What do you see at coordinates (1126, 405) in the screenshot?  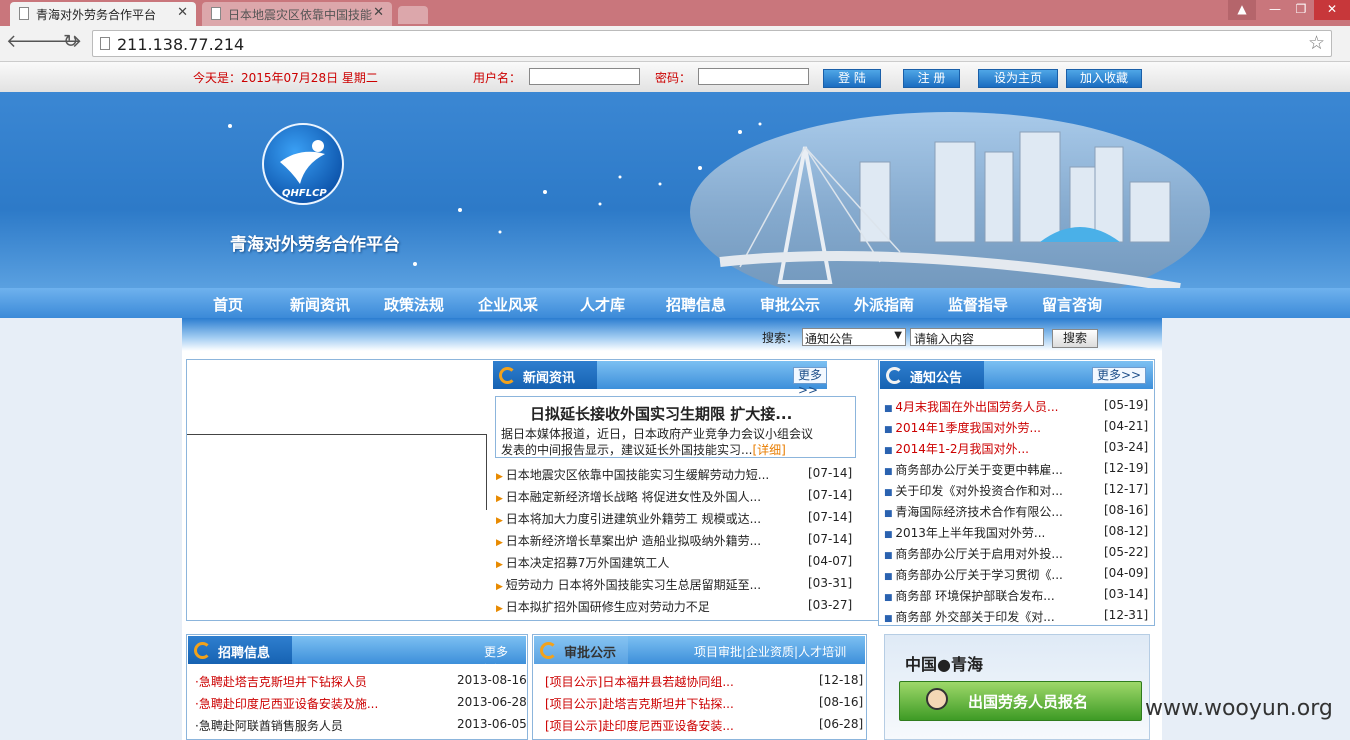 I see `notice-item-date: [05-19]` at bounding box center [1126, 405].